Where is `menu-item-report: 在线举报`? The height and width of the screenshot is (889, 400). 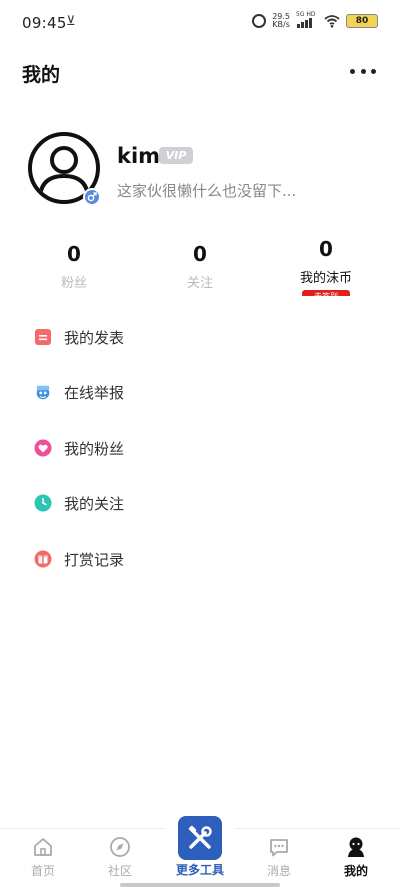 menu-item-report: 在线举报 is located at coordinates (79, 392).